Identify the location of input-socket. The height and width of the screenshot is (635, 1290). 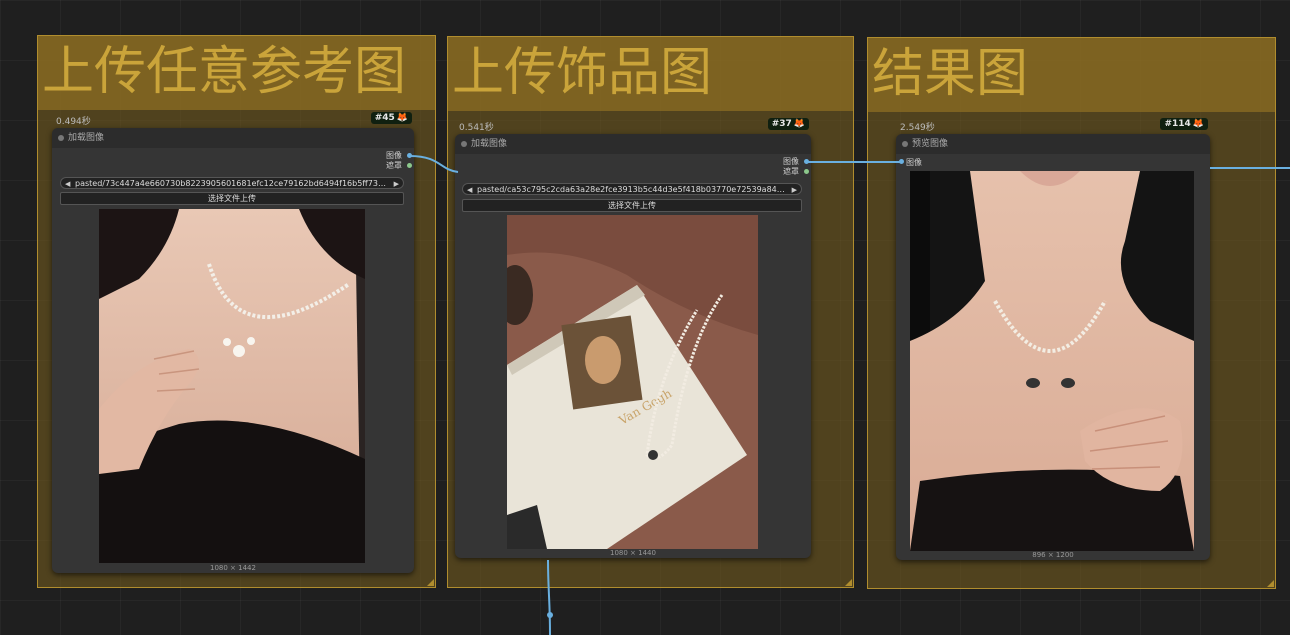
(901, 161).